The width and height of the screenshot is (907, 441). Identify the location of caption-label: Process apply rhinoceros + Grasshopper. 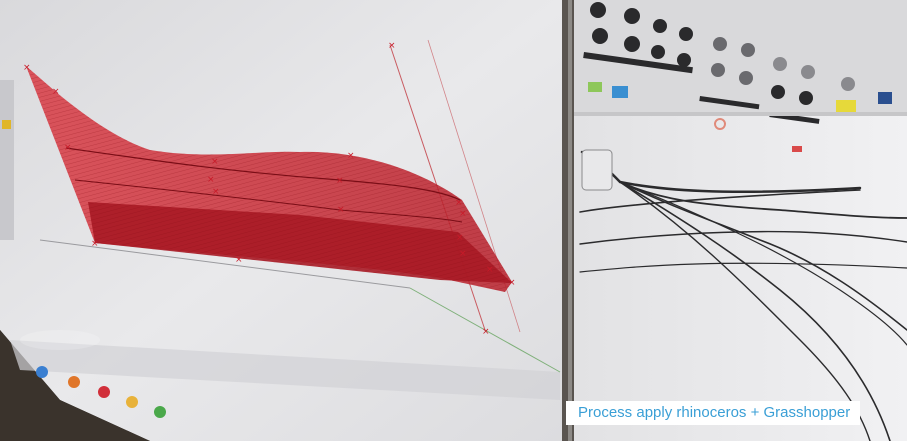
(713, 413).